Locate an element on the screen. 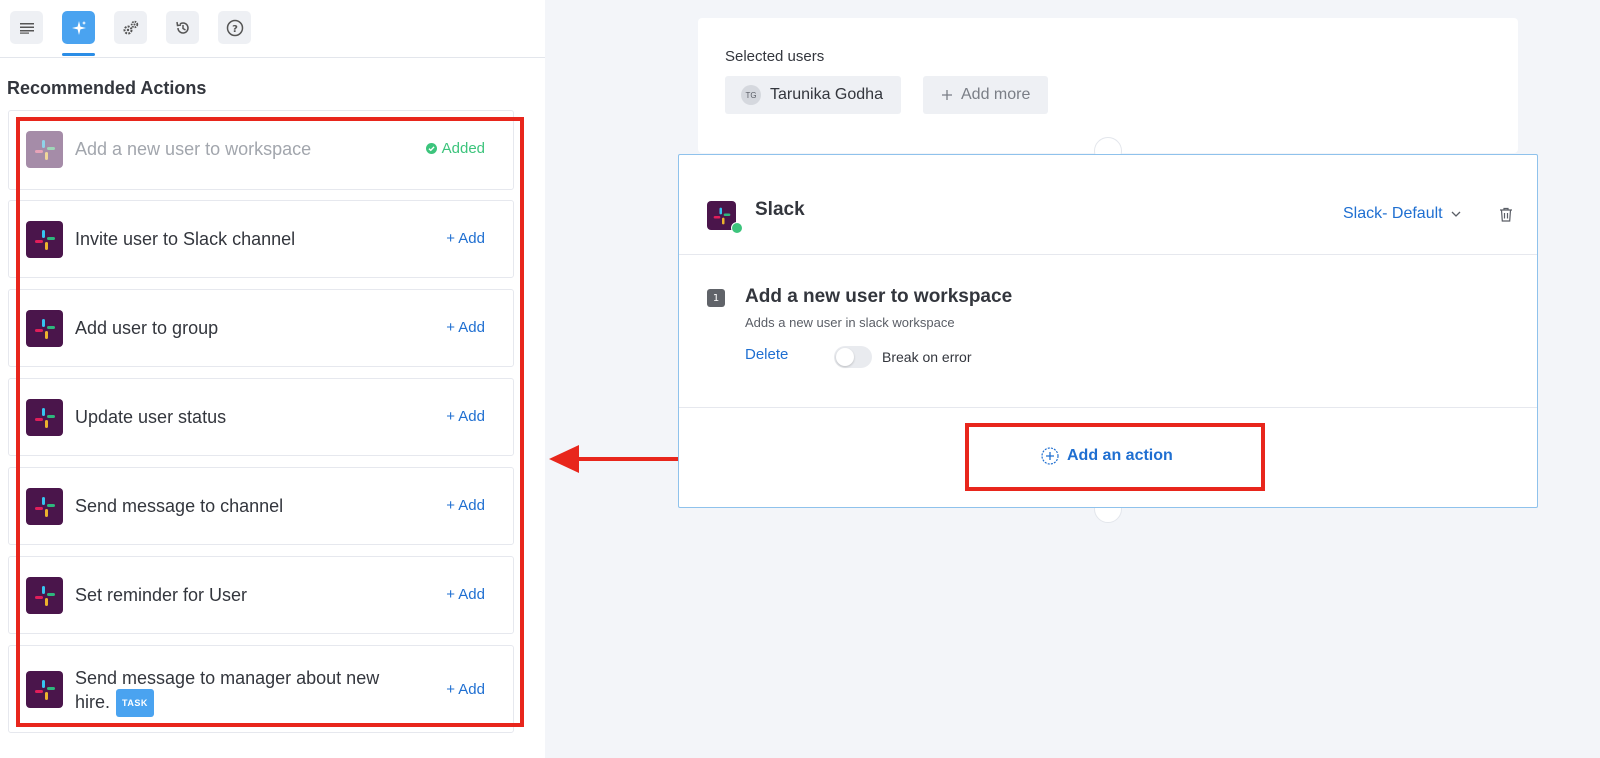 The image size is (1600, 758). add-more-label: Add more is located at coordinates (996, 94).